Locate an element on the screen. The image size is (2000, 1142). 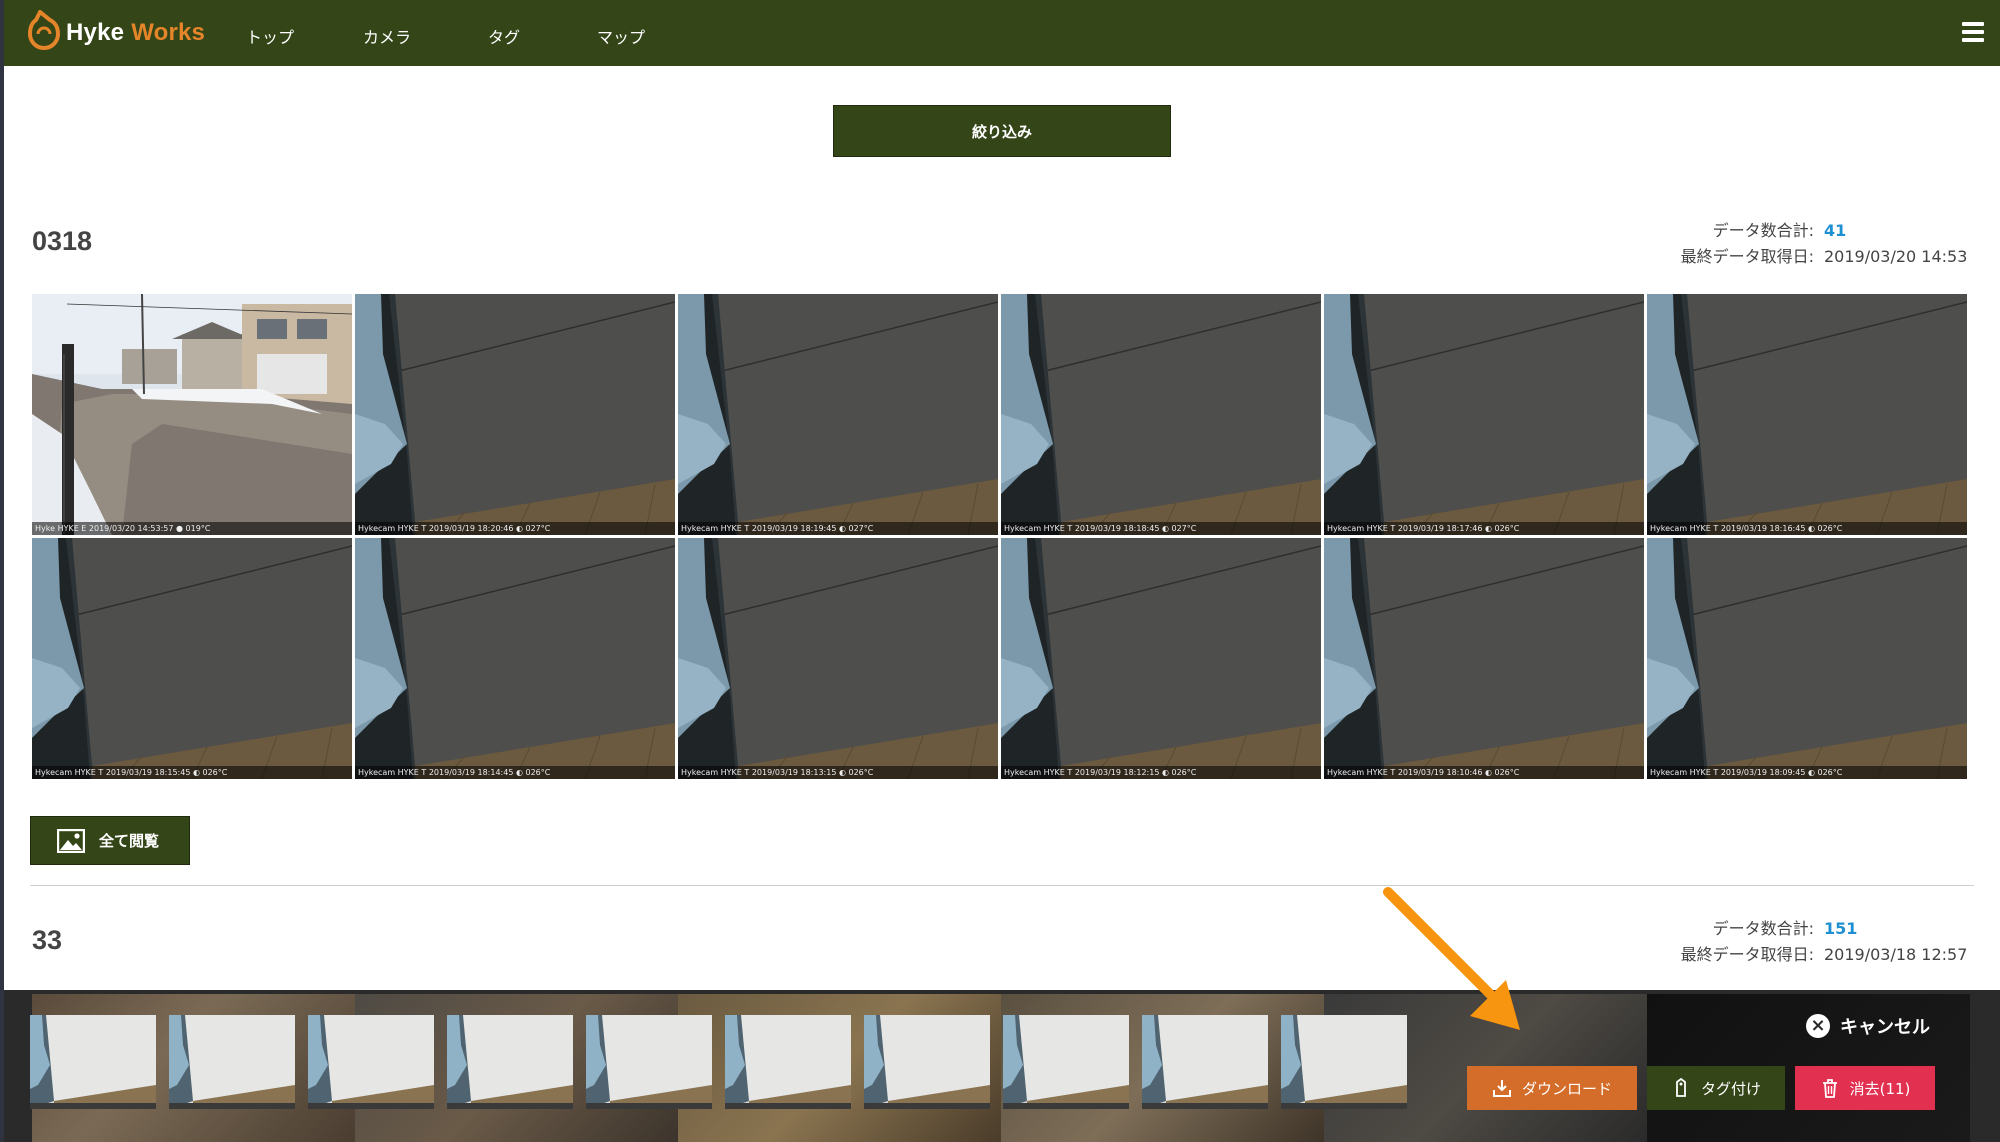
cancel-button: × キャンセル is located at coordinates (1868, 1026).